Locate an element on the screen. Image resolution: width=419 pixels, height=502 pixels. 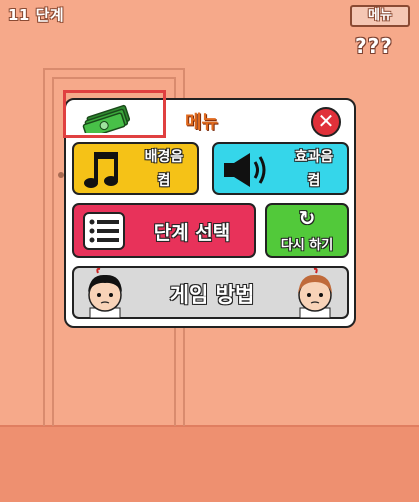
close-icon: ✕ is located at coordinates (326, 121).